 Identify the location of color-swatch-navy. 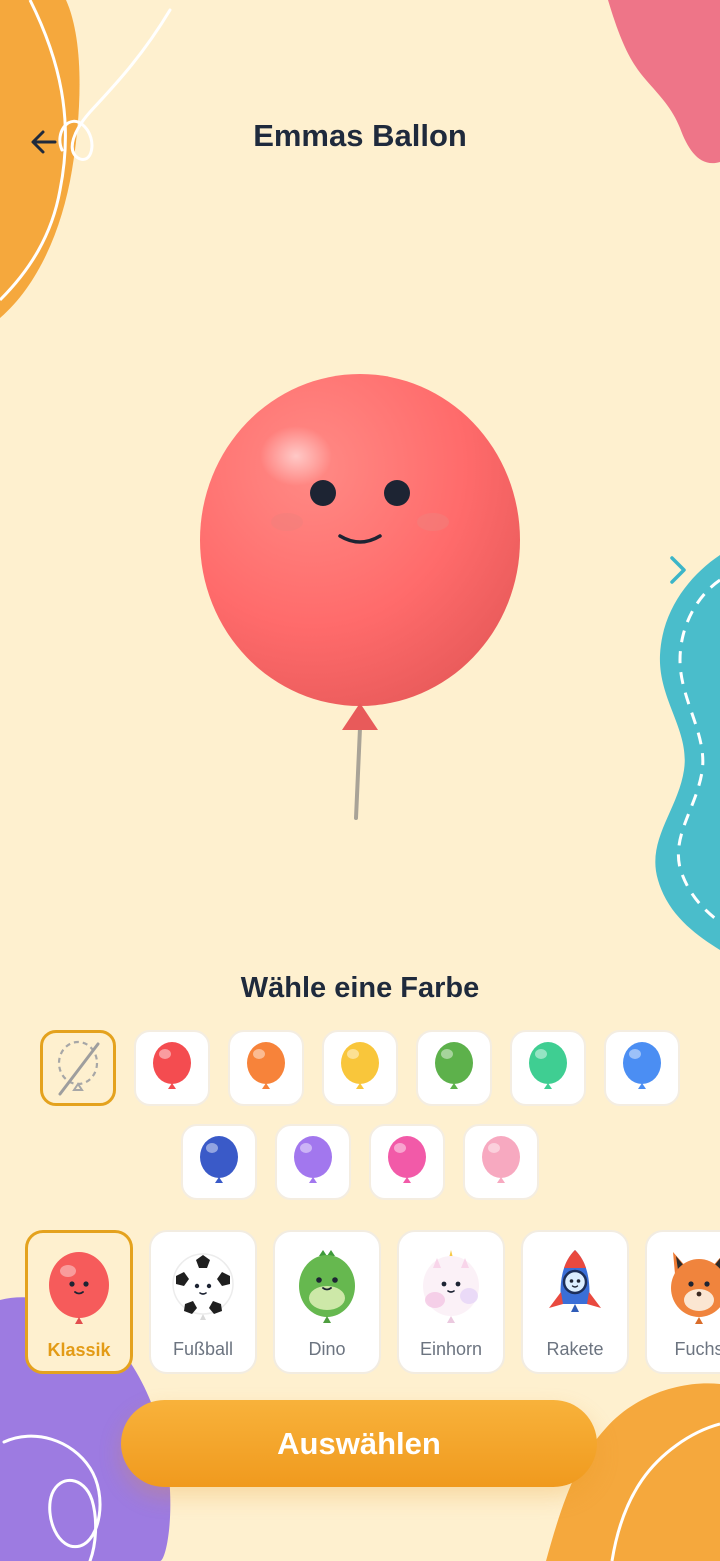
(219, 1162).